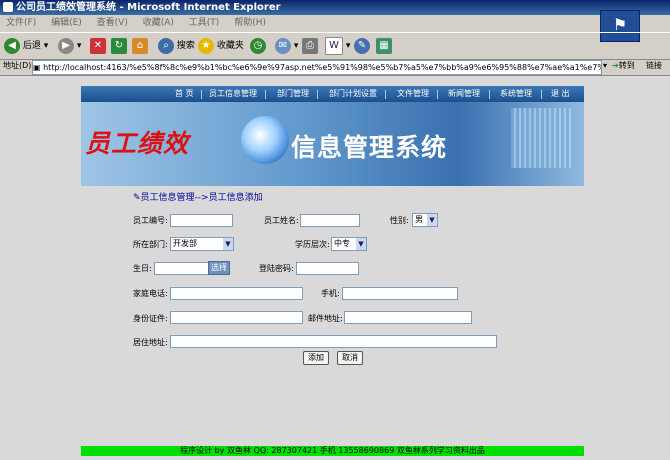 The width and height of the screenshot is (670, 460). What do you see at coordinates (201, 198) in the screenshot?
I see `breadcrumb-text: 员工信息管理-->员工信息添加` at bounding box center [201, 198].